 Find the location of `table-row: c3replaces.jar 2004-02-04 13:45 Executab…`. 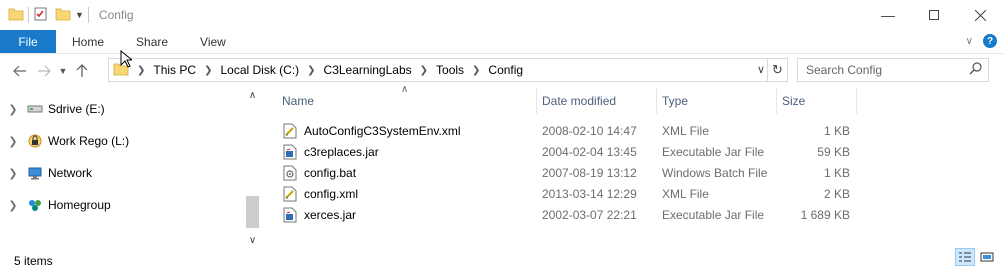

table-row: c3replaces.jar 2004-02-04 13:45 Executab… is located at coordinates (566, 151).